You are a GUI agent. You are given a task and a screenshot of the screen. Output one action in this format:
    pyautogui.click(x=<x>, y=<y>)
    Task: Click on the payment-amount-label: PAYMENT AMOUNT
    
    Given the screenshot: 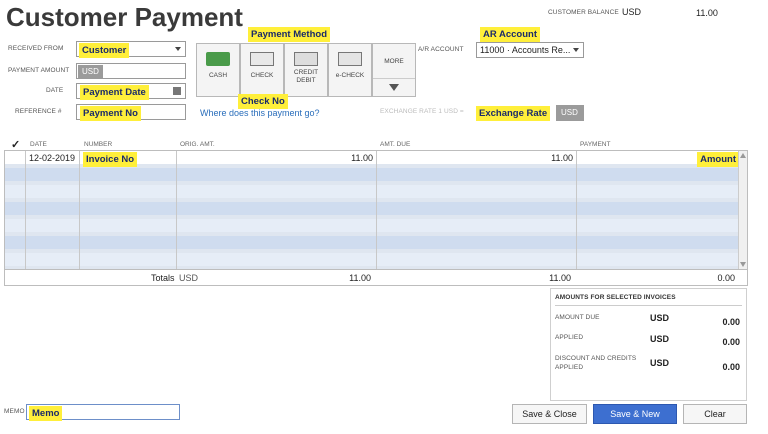 What is the action you would take?
    pyautogui.click(x=39, y=70)
    